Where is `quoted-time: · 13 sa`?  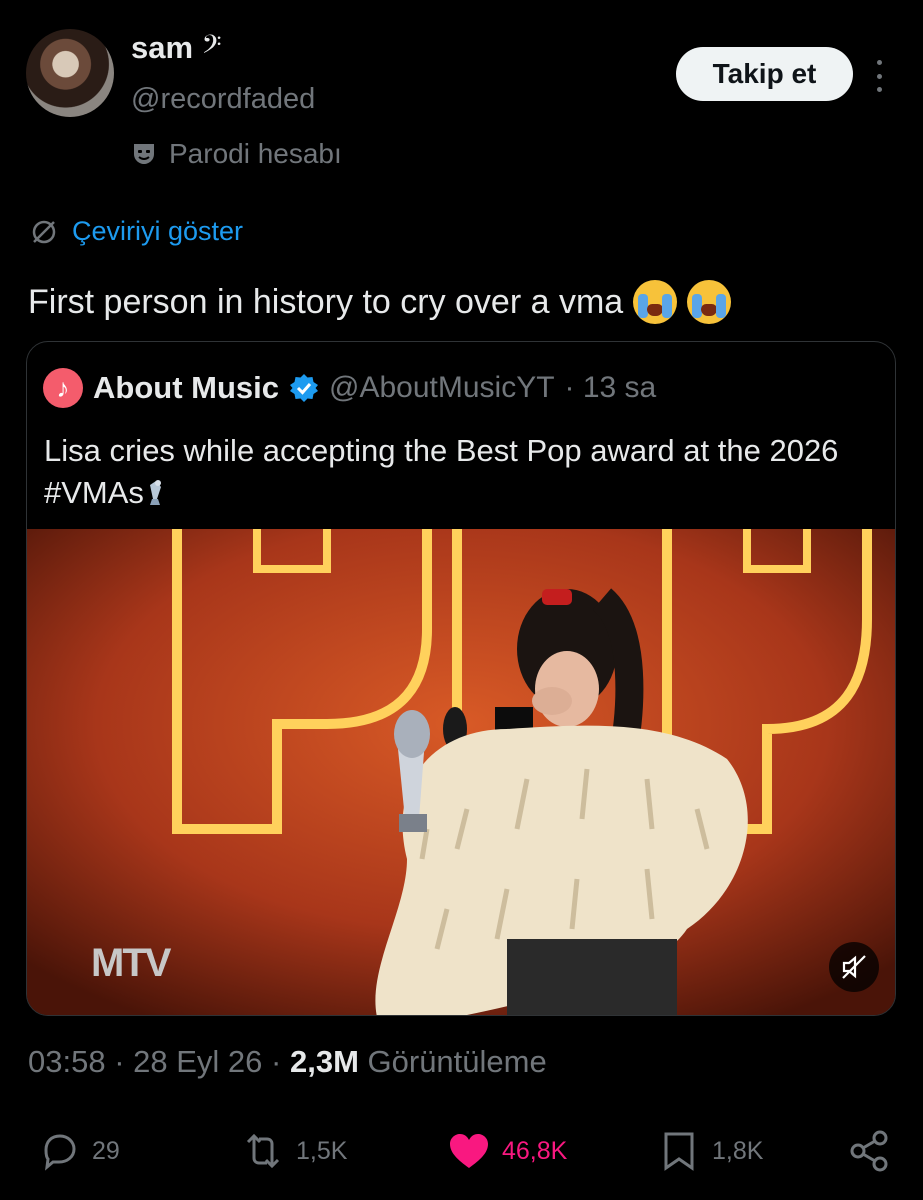 quoted-time: · 13 sa is located at coordinates (611, 388).